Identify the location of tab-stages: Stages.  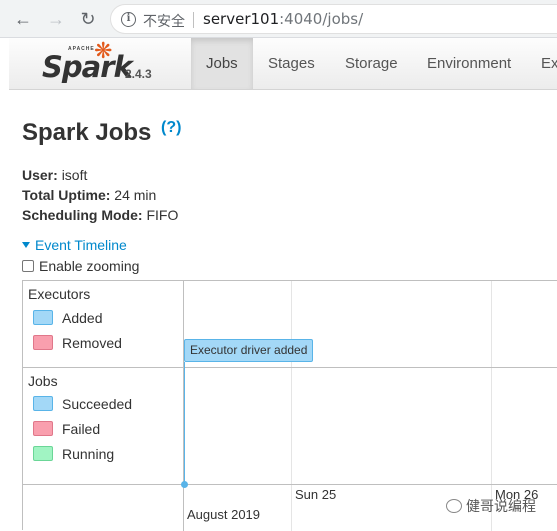
(291, 63).